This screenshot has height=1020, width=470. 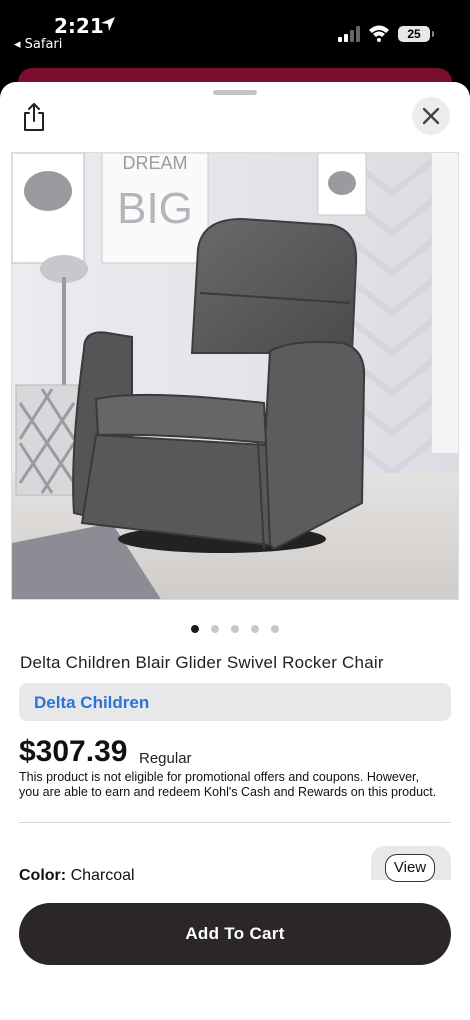 I want to click on location-arrow-icon, so click(x=108, y=24).